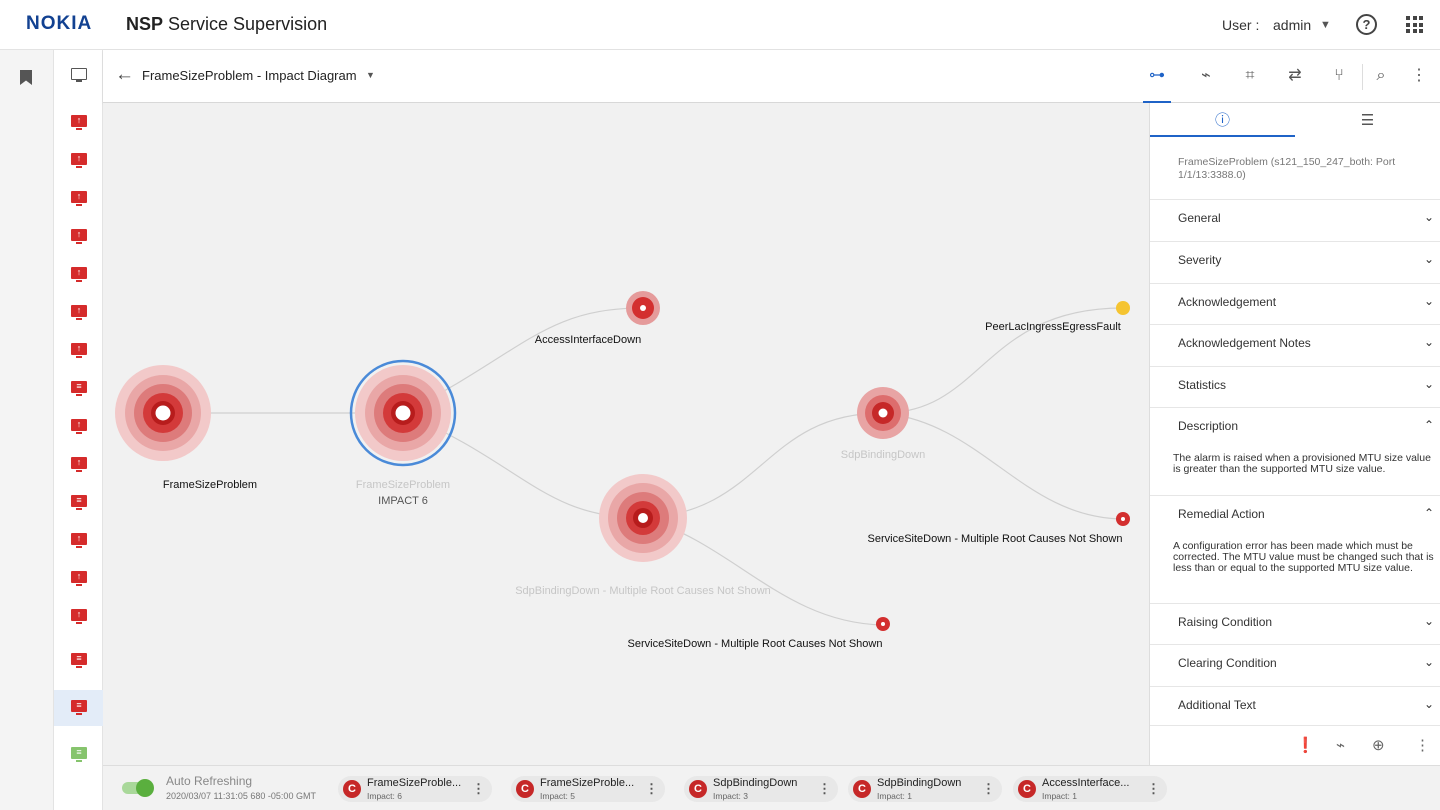 The image size is (1440, 810). Describe the element at coordinates (588, 340) in the screenshot. I see `node-label: AccessInterfaceDown` at that location.